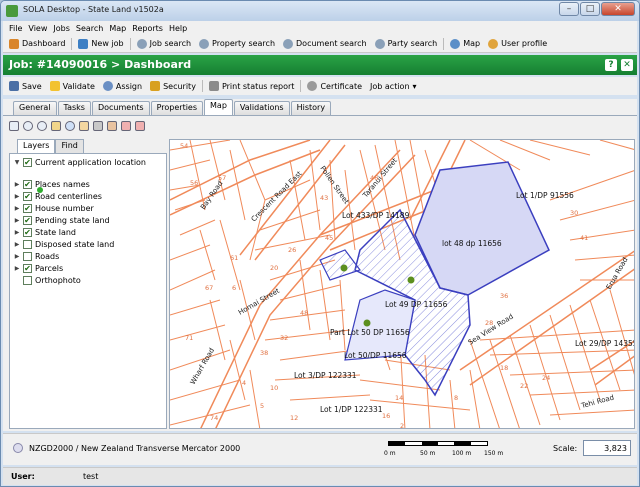 This screenshot has width=640, height=487. I want to click on house-number: 10, so click(274, 388).